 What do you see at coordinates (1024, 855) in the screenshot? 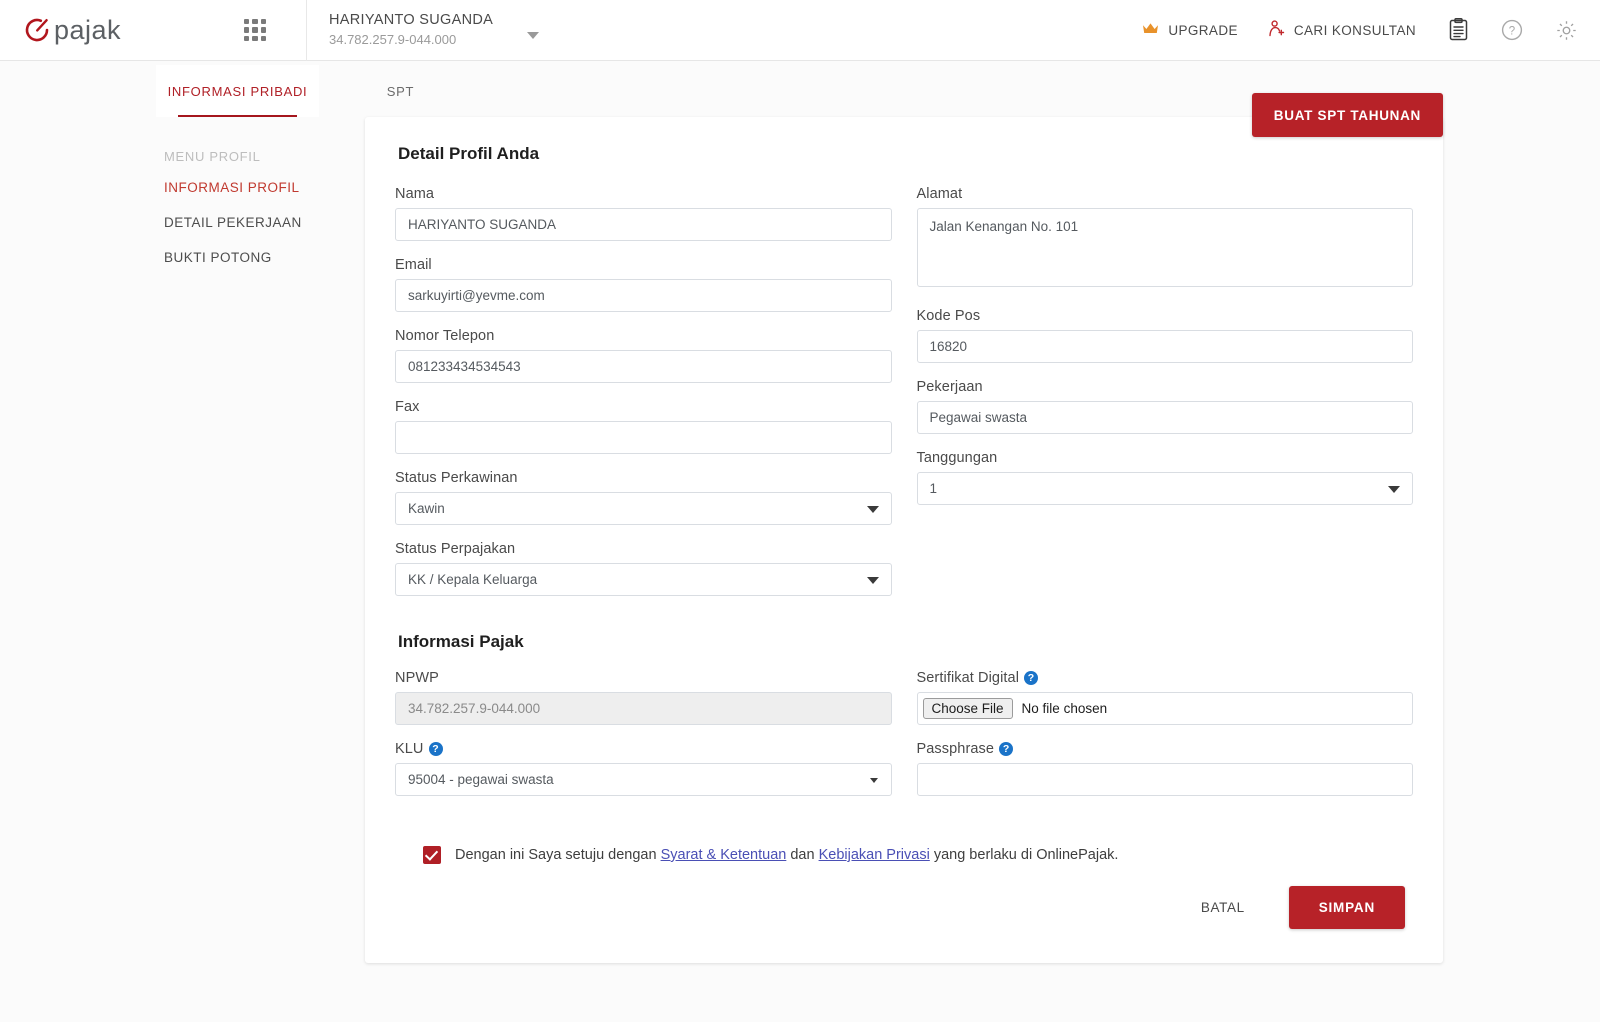
I see `agreement-text-after: yang berlaku di OnlinePajak.` at bounding box center [1024, 855].